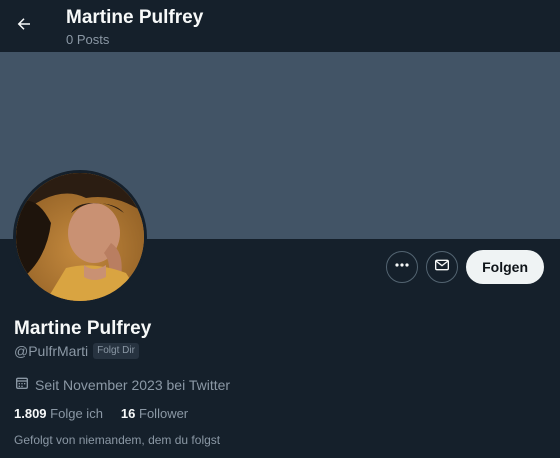 This screenshot has height=458, width=560. Describe the element at coordinates (116, 351) in the screenshot. I see `follows-you-badge: Folgt Dir` at that location.